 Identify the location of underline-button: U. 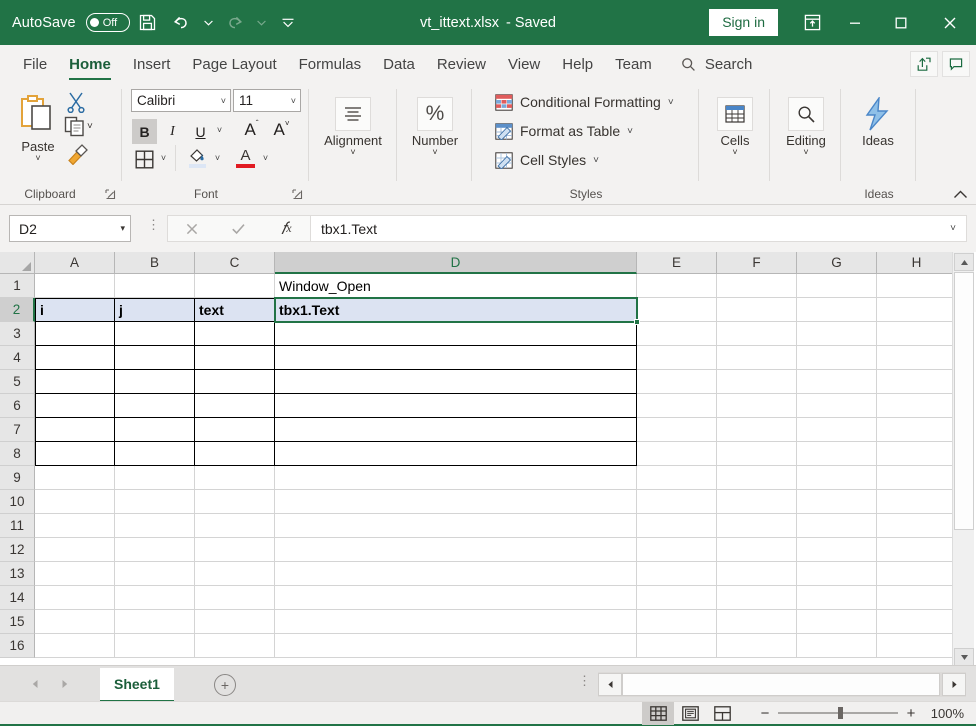
(200, 131).